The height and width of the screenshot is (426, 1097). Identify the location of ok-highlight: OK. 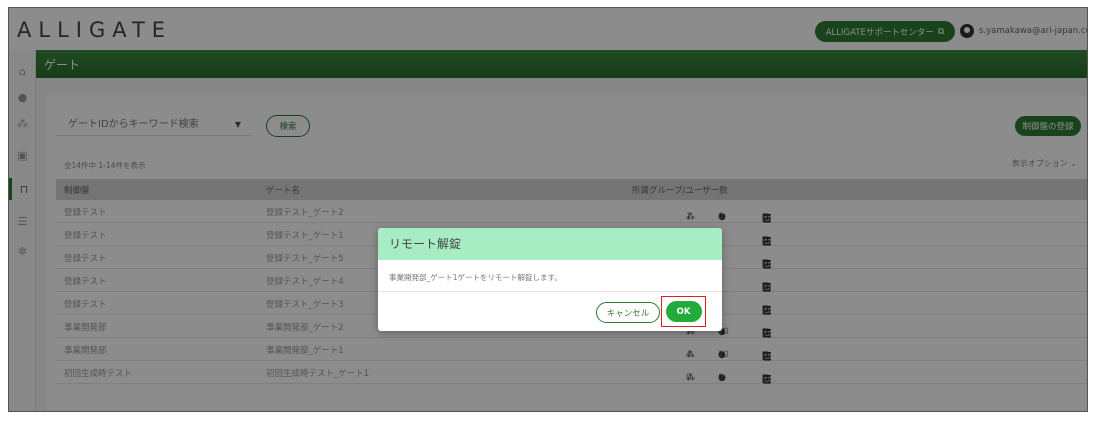
(683, 311).